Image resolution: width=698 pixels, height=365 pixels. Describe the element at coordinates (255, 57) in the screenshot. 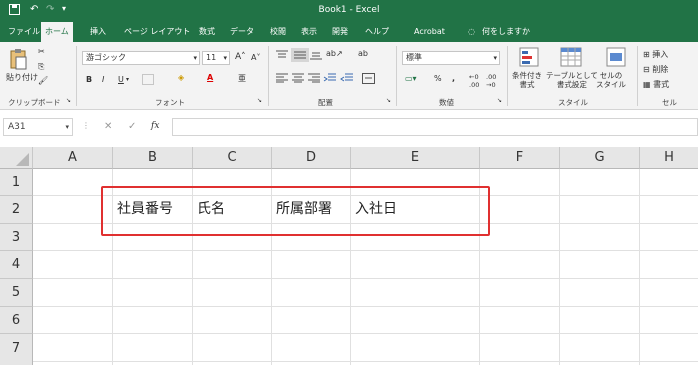

I see `decrease-font-button: A˅` at that location.